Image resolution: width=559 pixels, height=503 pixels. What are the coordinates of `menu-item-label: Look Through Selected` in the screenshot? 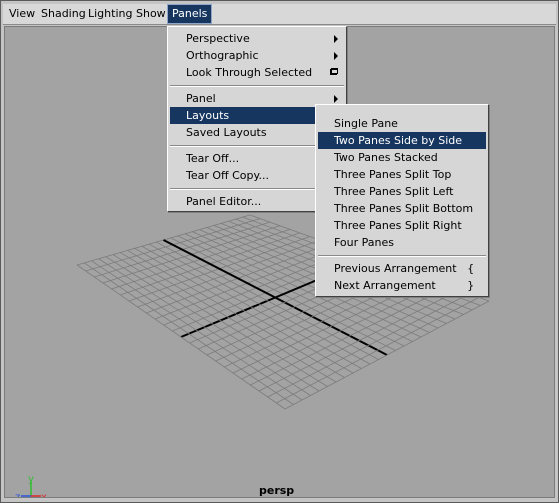 It's located at (249, 72).